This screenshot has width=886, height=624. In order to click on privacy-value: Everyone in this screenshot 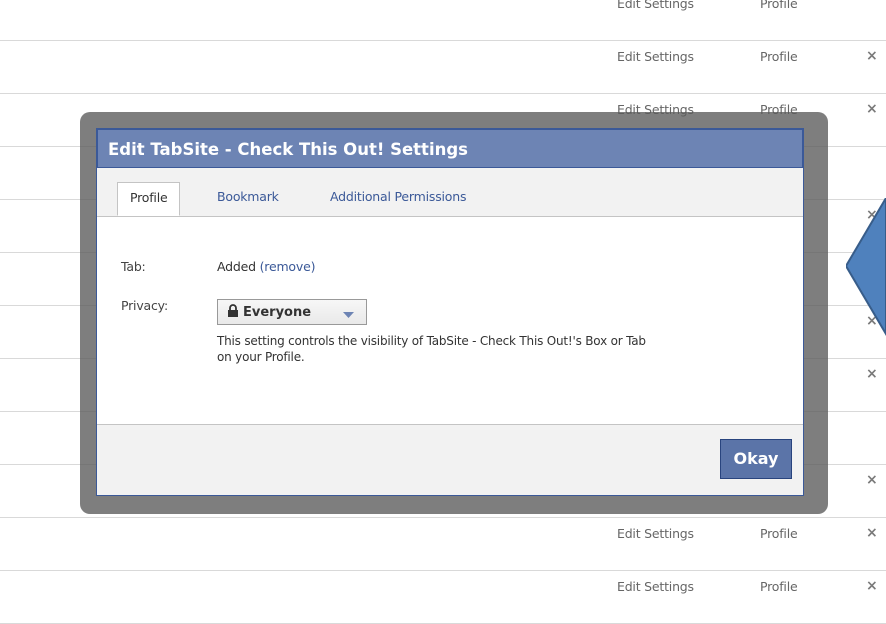, I will do `click(277, 312)`.